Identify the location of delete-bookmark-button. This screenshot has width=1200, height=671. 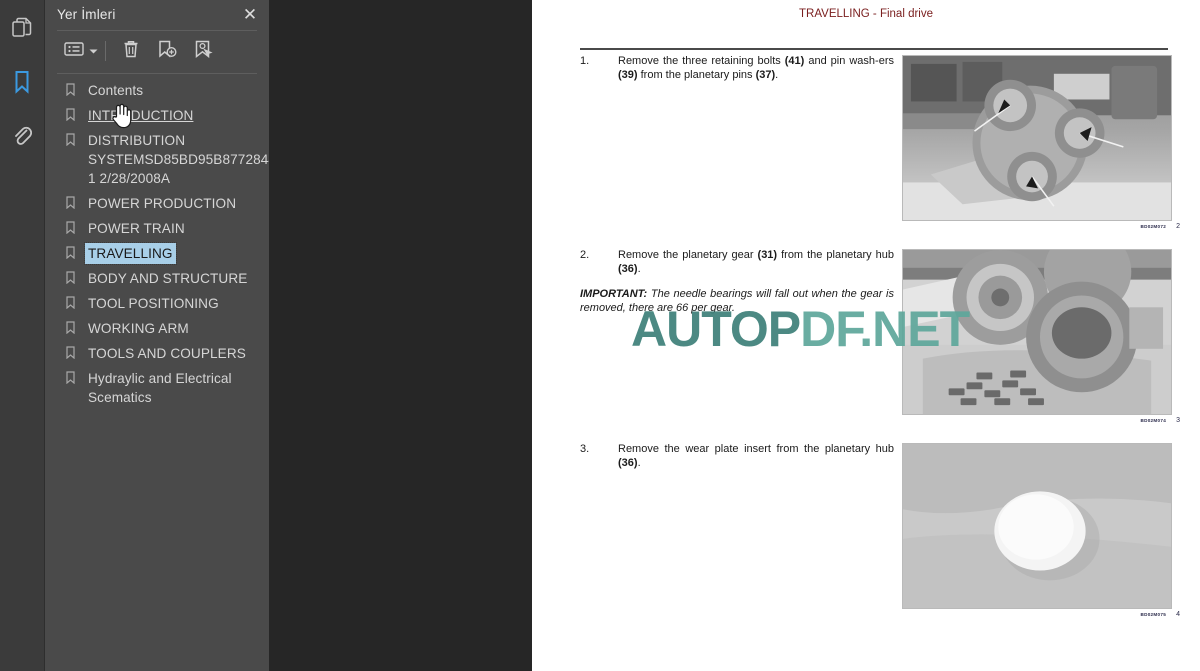
(131, 51).